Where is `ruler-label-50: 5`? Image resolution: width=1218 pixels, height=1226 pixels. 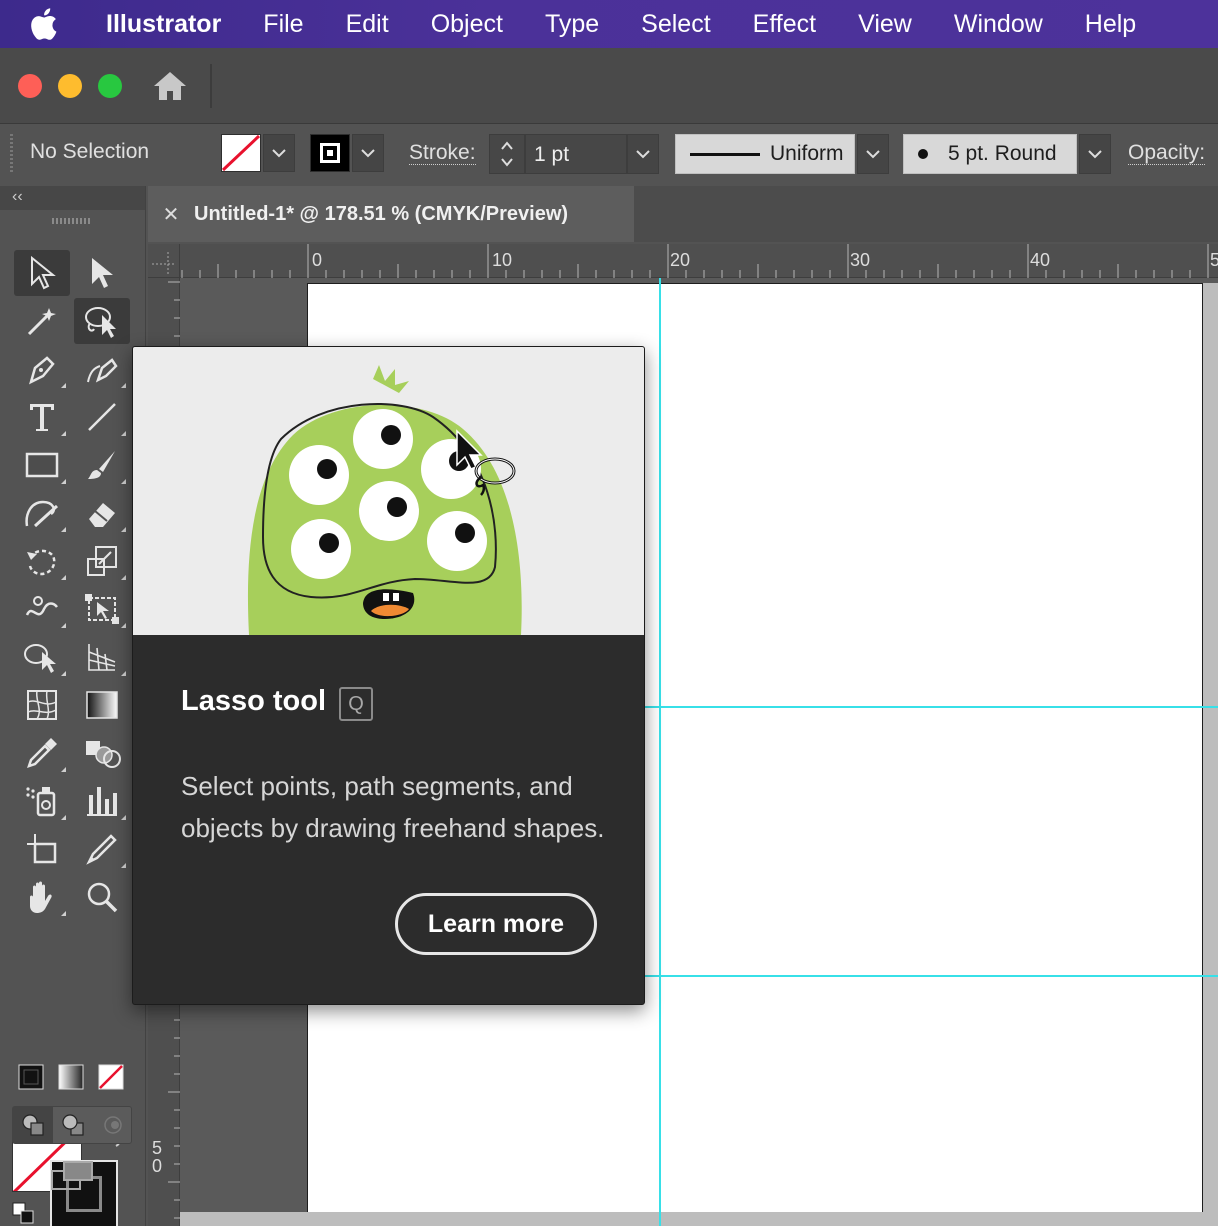 ruler-label-50: 5 is located at coordinates (1214, 260).